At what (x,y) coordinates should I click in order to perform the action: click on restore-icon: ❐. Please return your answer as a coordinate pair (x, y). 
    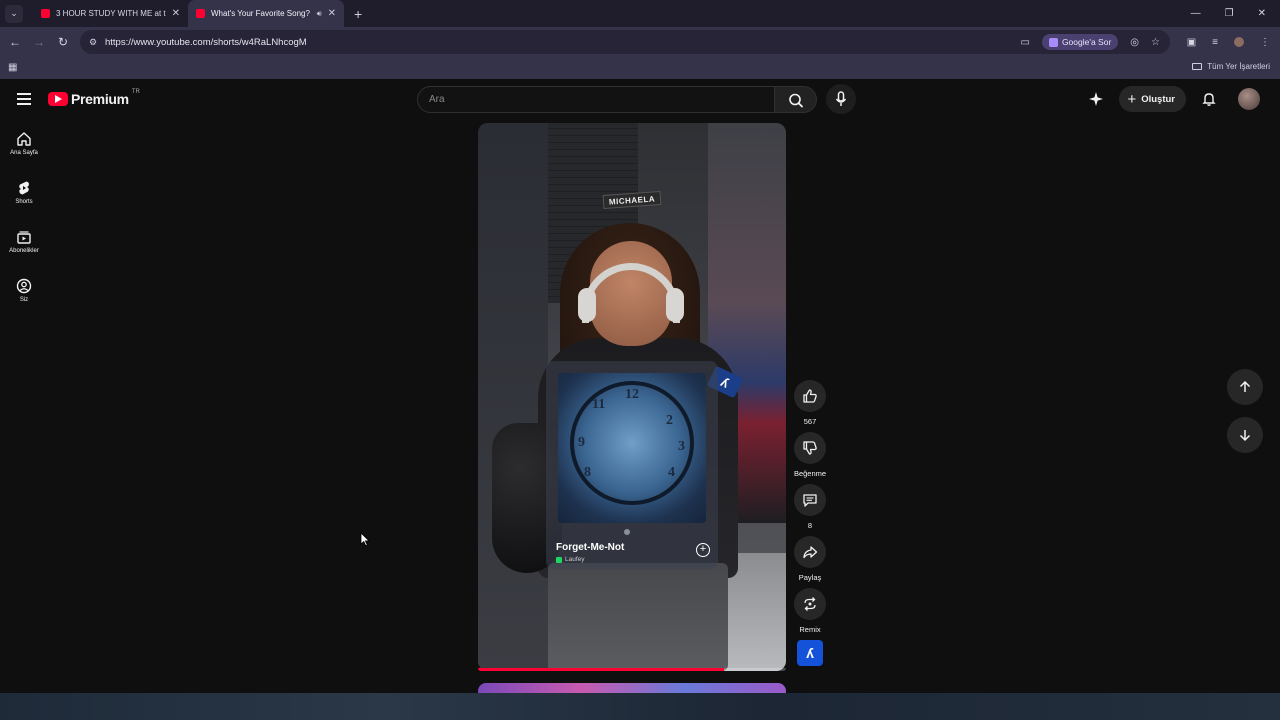
    Looking at the image, I should click on (1229, 13).